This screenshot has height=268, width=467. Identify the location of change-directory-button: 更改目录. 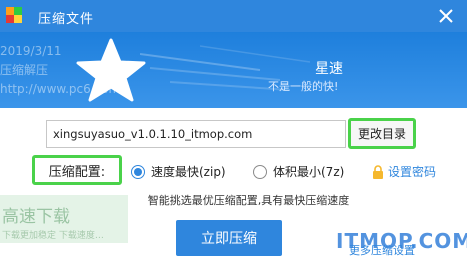
(382, 133).